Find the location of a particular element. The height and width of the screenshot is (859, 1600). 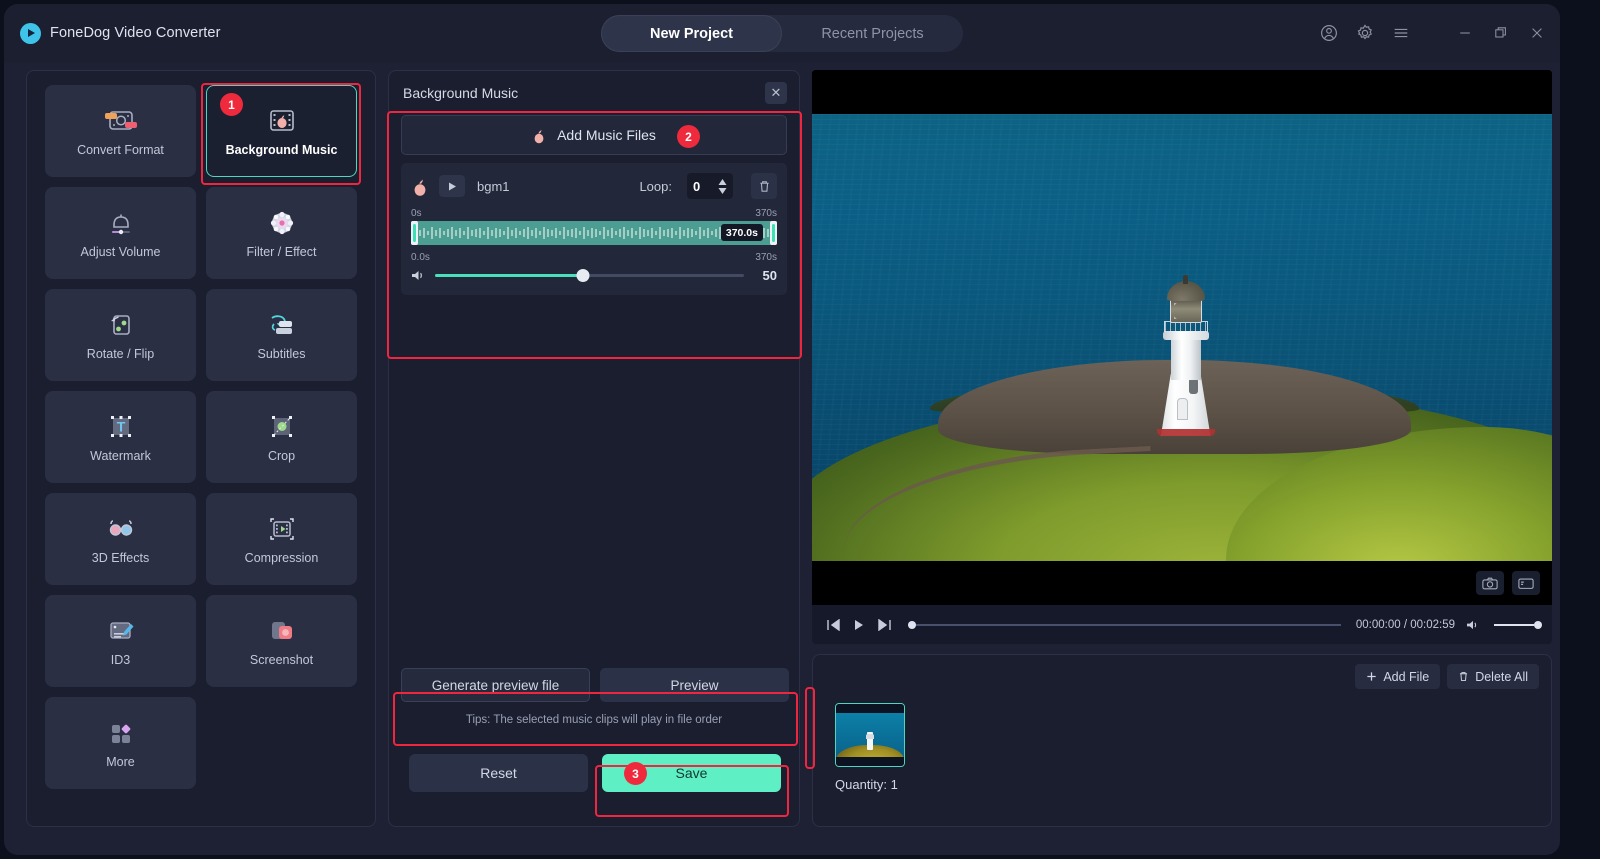

filter-effect-icon is located at coordinates (282, 223).